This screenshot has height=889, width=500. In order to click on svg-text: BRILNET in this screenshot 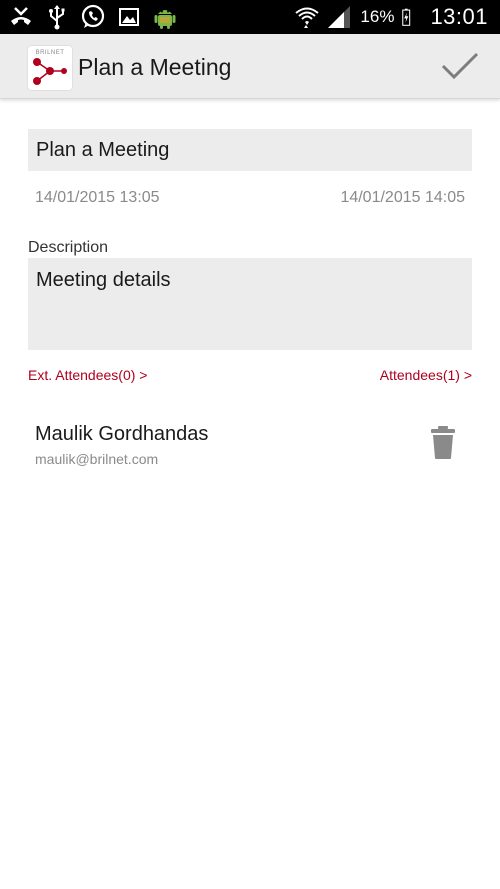, I will do `click(50, 53)`.